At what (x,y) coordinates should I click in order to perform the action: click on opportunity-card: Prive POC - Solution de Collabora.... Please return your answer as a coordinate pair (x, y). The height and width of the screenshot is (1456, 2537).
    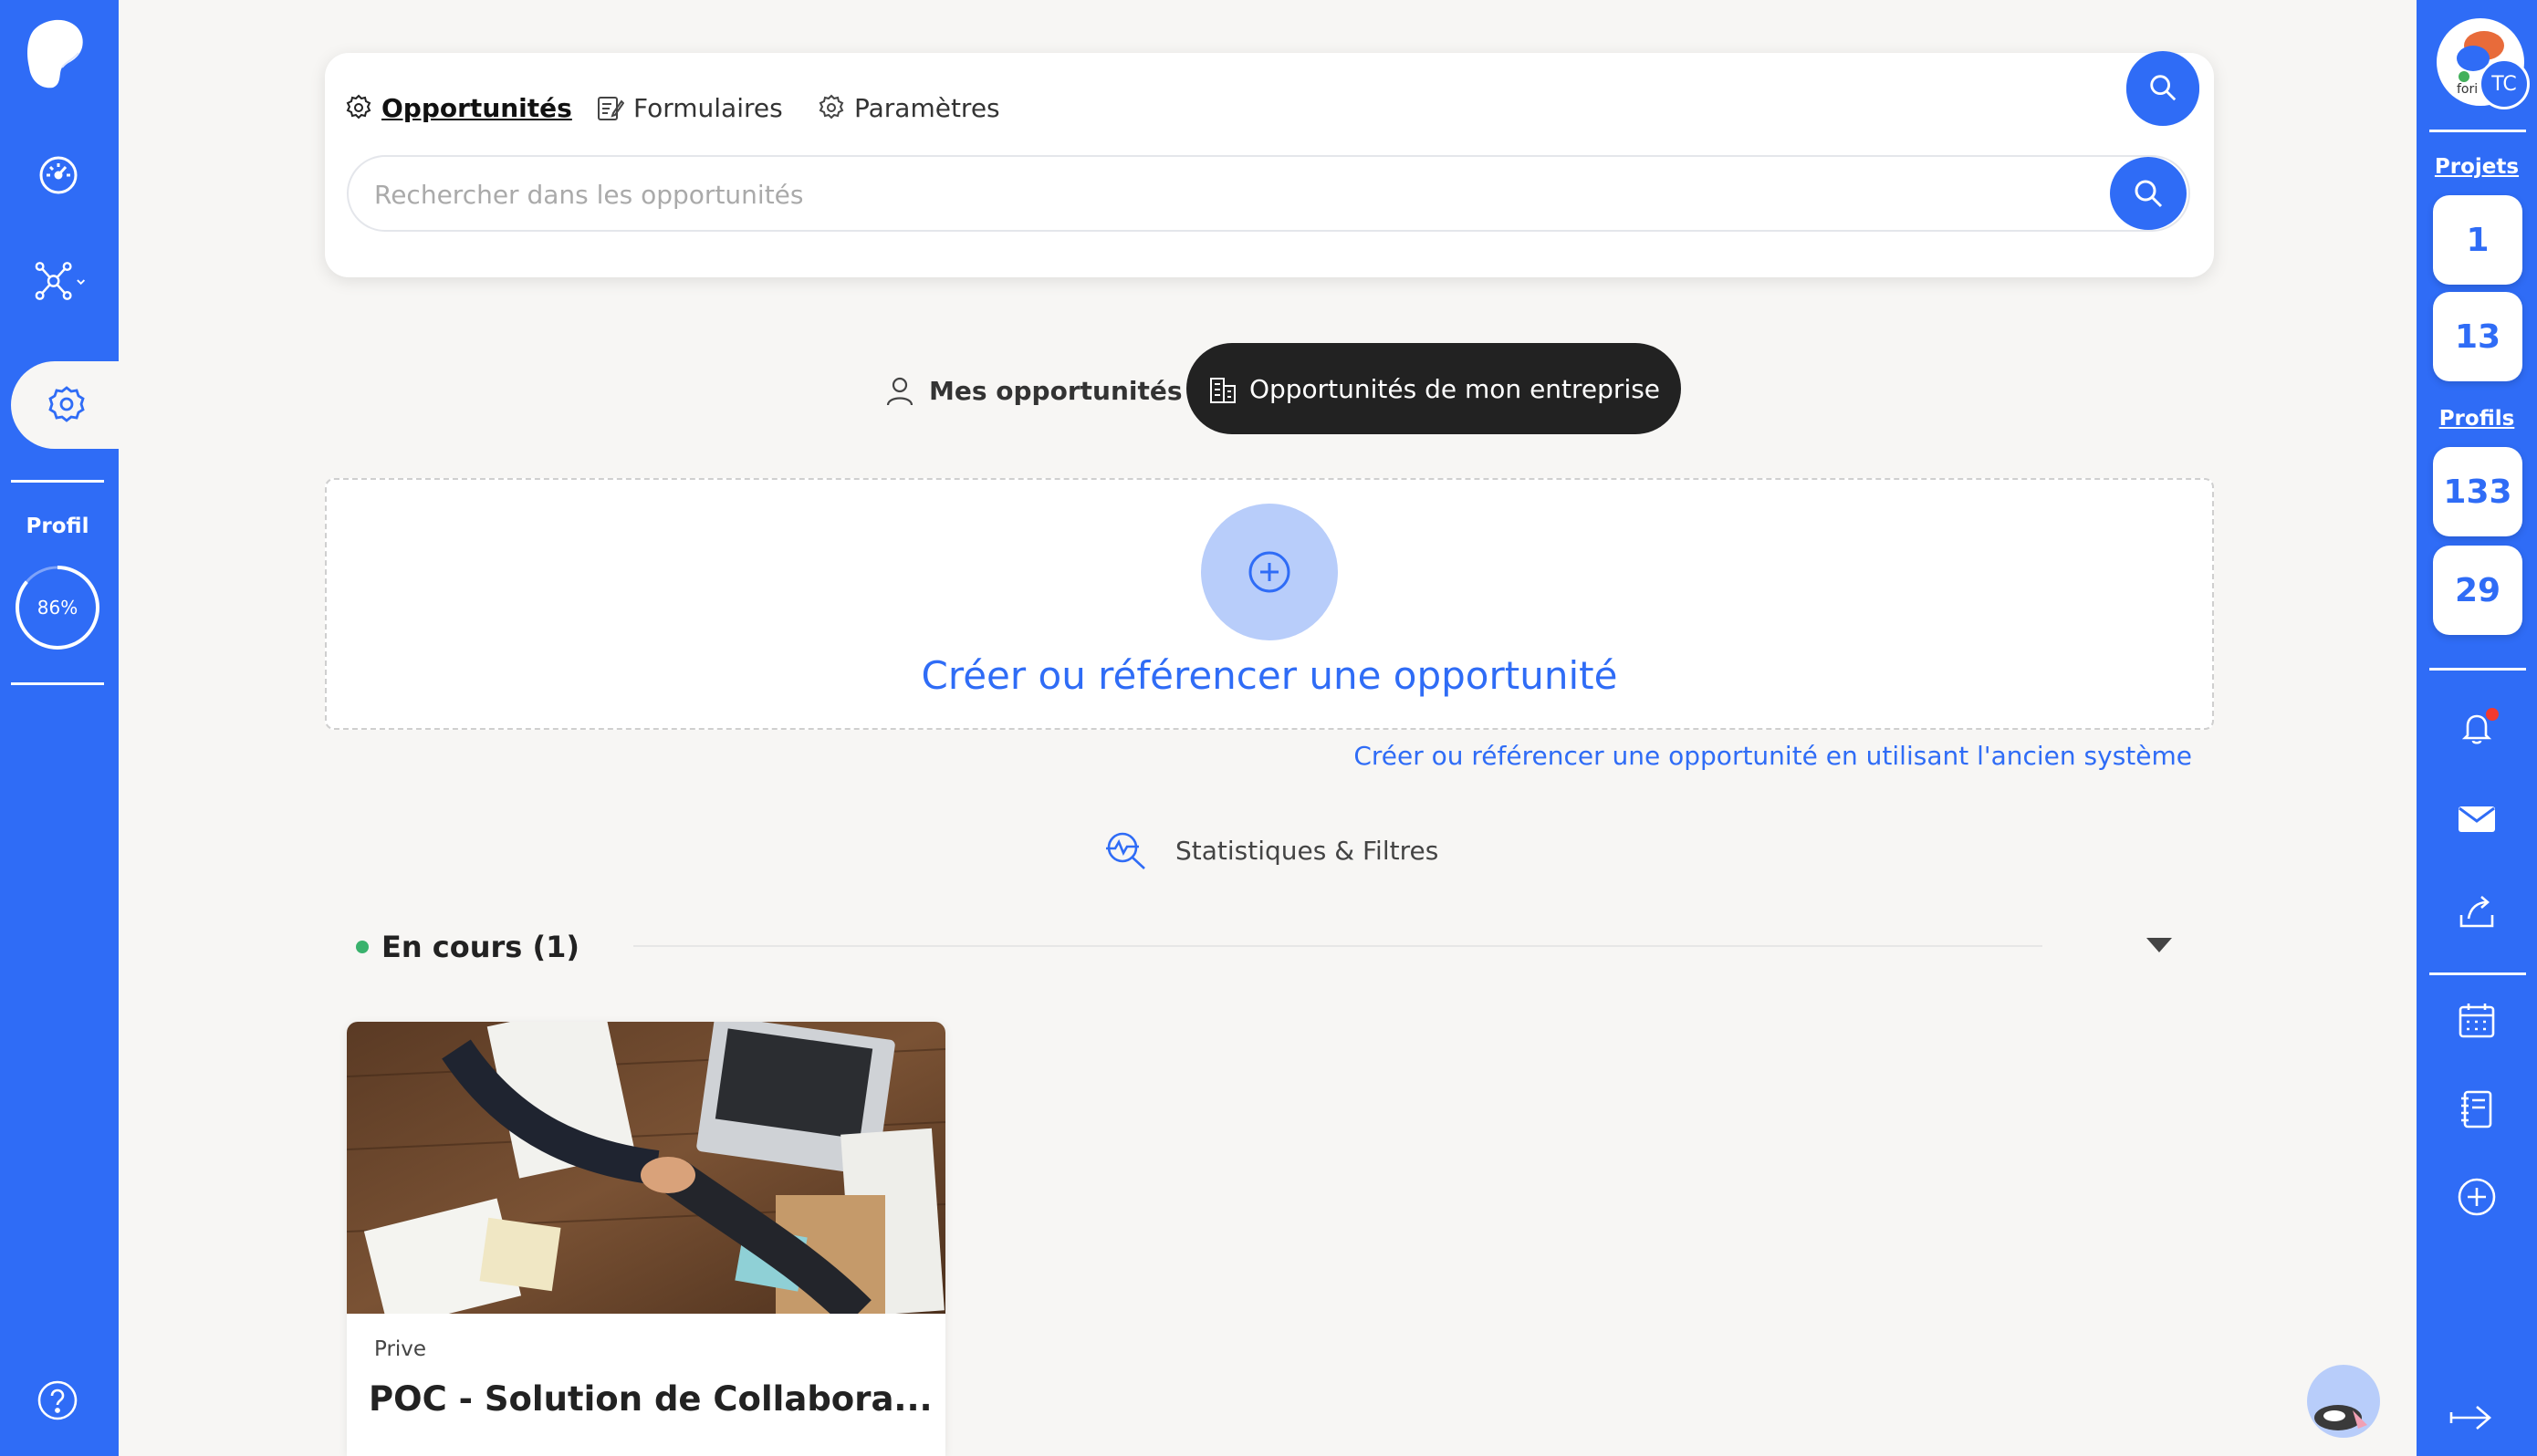
    Looking at the image, I should click on (646, 1239).